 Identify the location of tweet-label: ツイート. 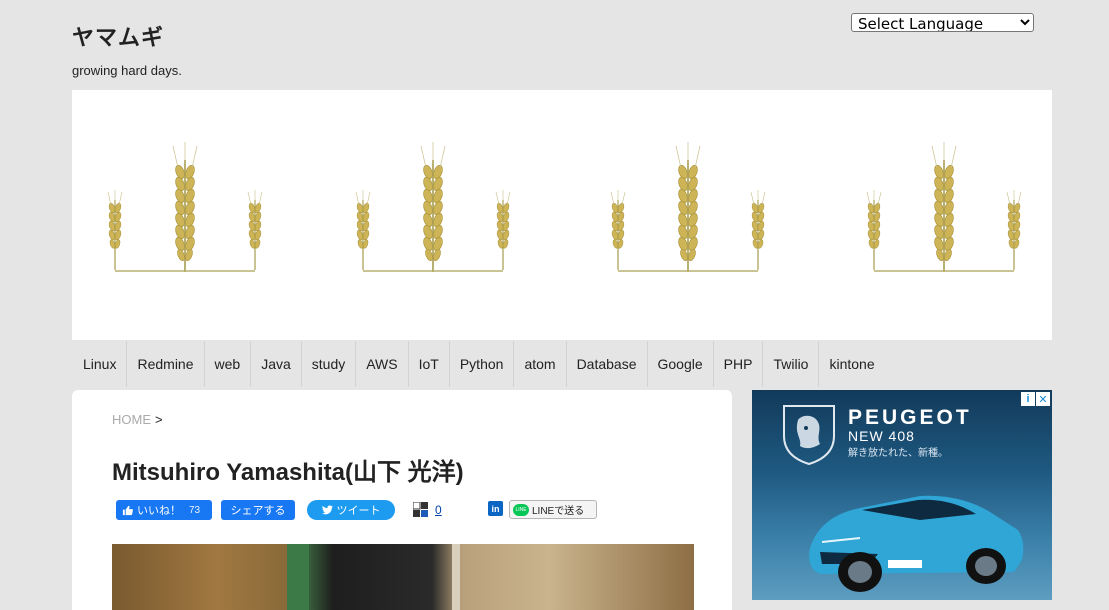
(358, 511).